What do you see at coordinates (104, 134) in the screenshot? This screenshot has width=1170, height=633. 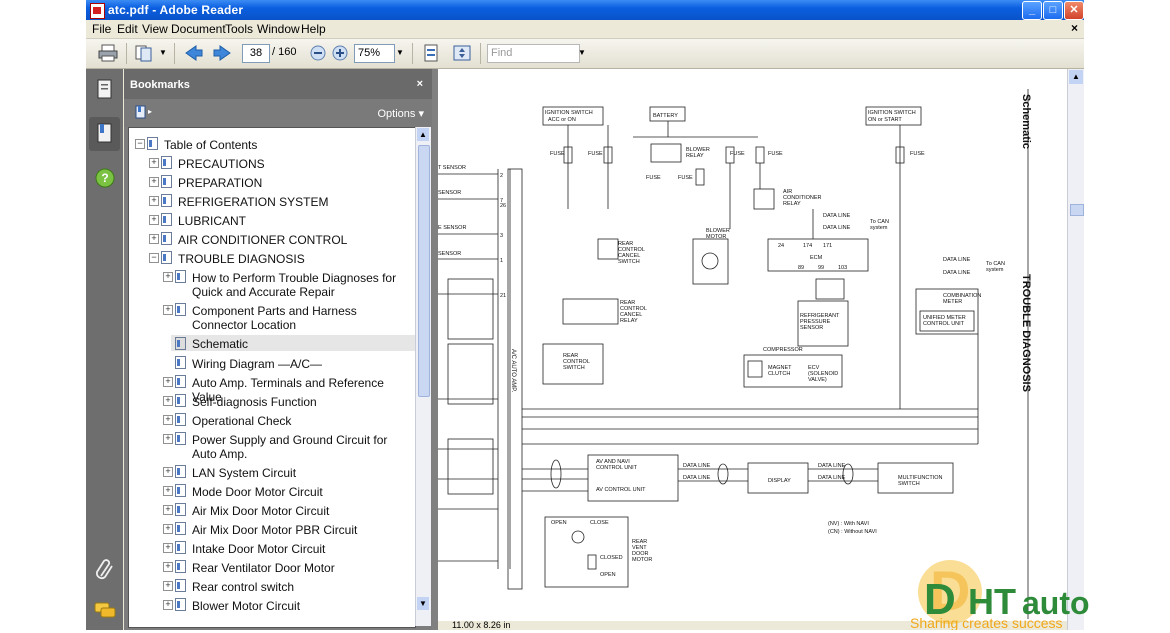 I see `bookmarks-tab-active` at bounding box center [104, 134].